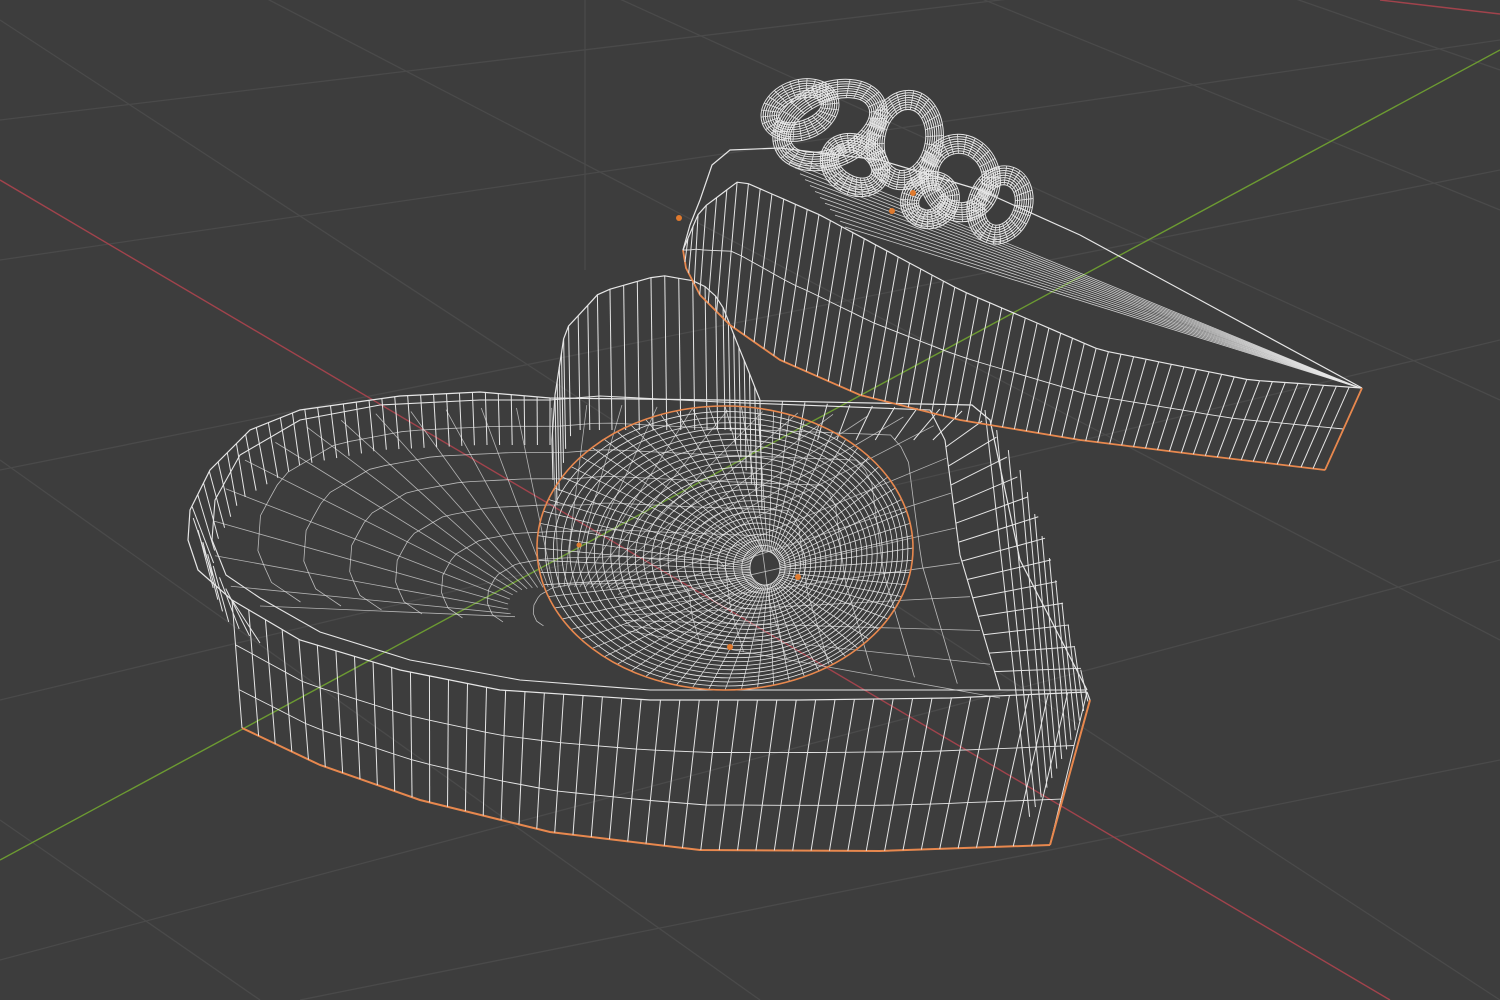  Describe the element at coordinates (679, 218) in the screenshot. I see `lid-origin-dot` at that location.